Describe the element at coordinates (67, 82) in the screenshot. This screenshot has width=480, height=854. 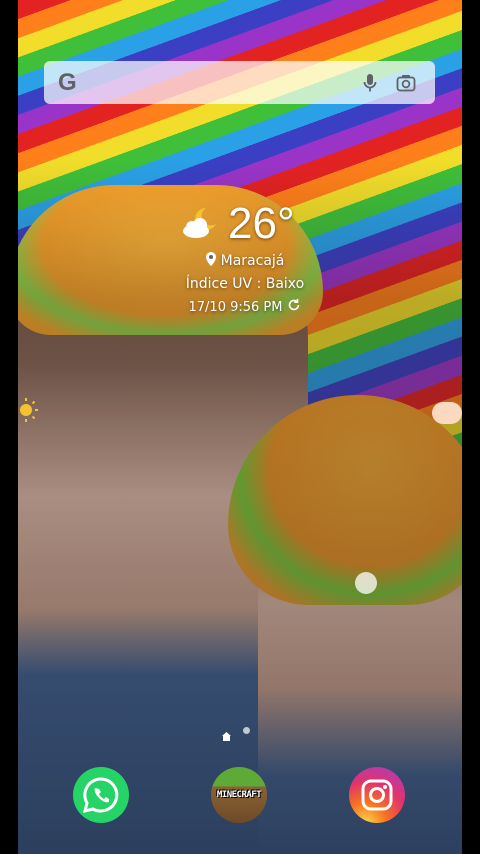
I see `google-logo-icon: G` at that location.